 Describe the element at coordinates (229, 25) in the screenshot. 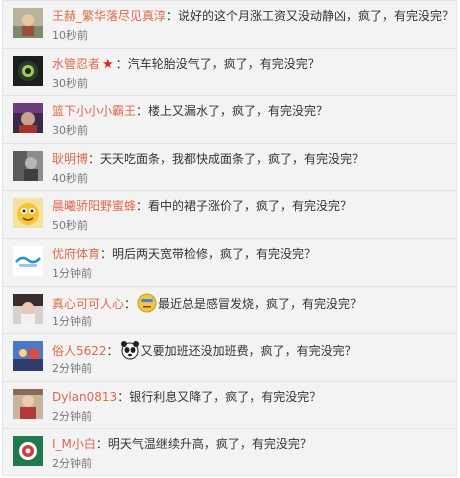

I see `list-item: 王赫_繁华落尽见真淳：说好的这个月涨工资又没动静凶，疯了，有完没完？ 10秒前` at that location.